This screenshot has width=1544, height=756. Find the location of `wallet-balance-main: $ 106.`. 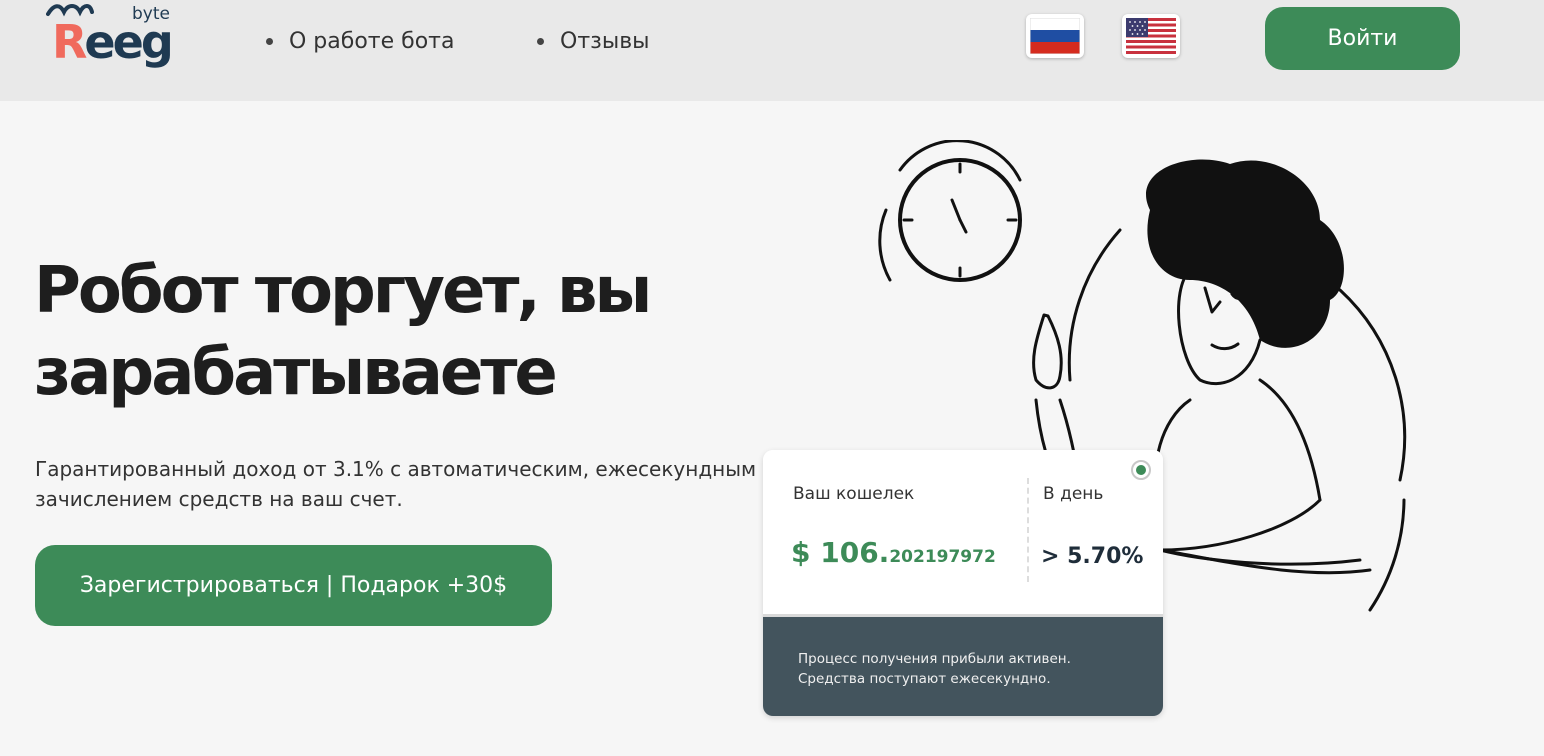

wallet-balance-main: $ 106. is located at coordinates (840, 552).